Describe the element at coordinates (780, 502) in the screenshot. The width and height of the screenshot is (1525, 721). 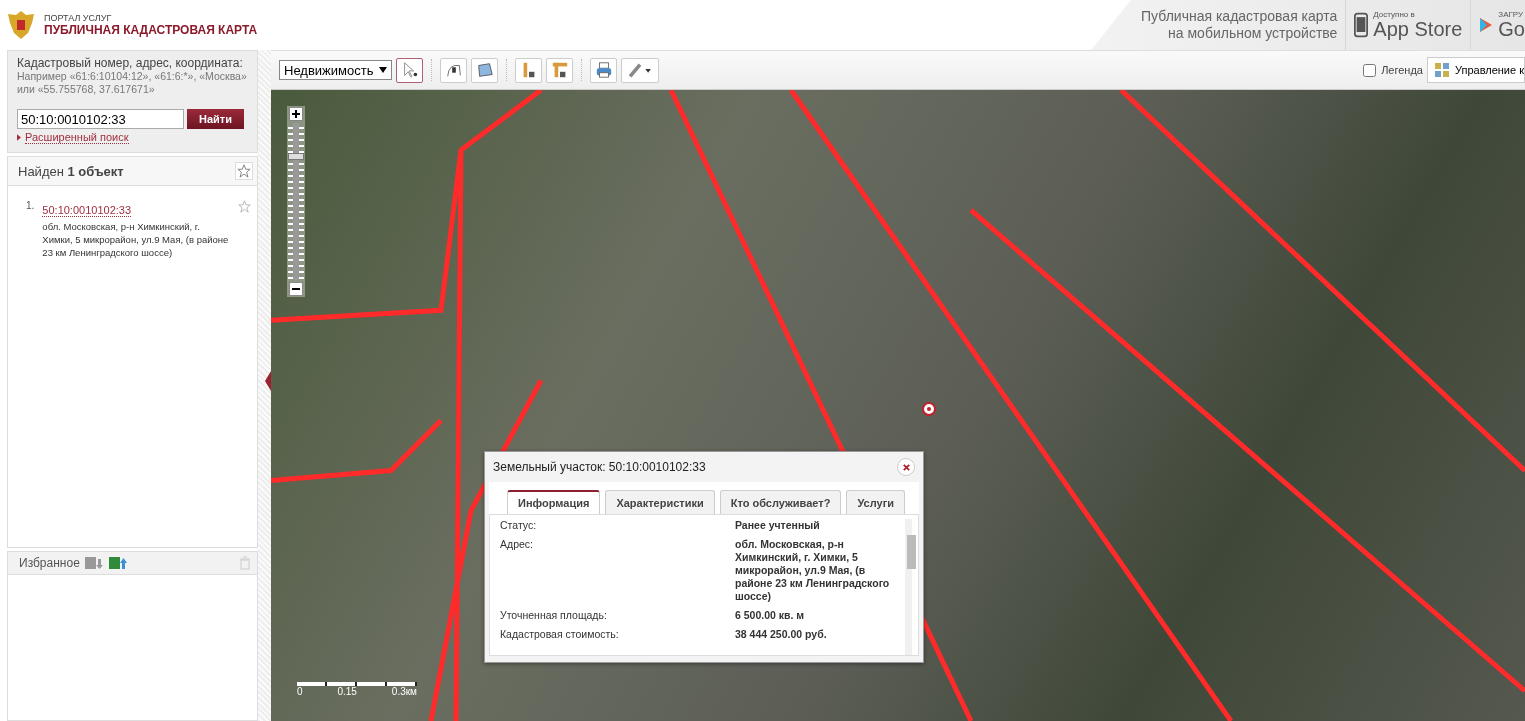
I see `popup-tab: Кто обслуживает?` at that location.